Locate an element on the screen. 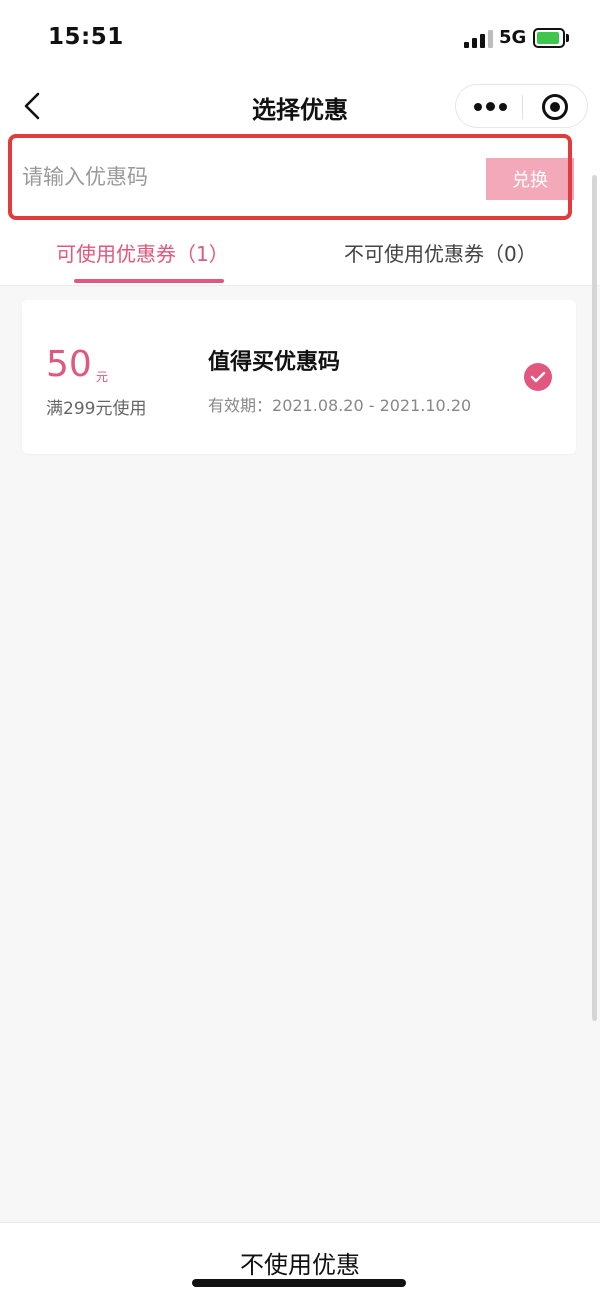 The height and width of the screenshot is (1300, 600). signal-icon is located at coordinates (479, 39).